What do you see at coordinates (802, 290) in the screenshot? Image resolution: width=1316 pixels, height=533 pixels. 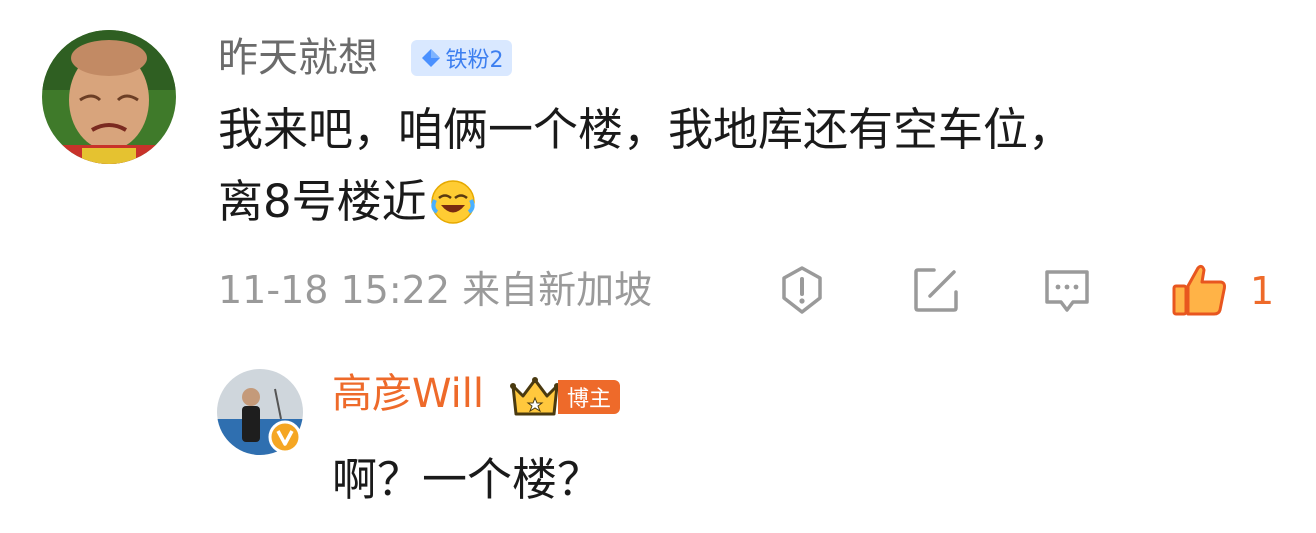 I see `report-icon` at bounding box center [802, 290].